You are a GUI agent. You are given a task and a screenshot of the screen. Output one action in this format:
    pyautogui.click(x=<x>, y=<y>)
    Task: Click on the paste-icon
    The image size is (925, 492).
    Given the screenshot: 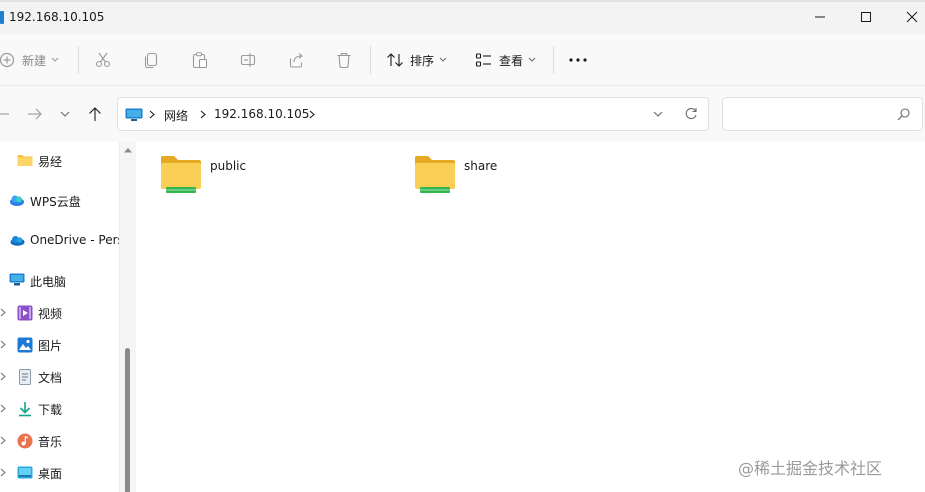 What is the action you would take?
    pyautogui.click(x=200, y=60)
    